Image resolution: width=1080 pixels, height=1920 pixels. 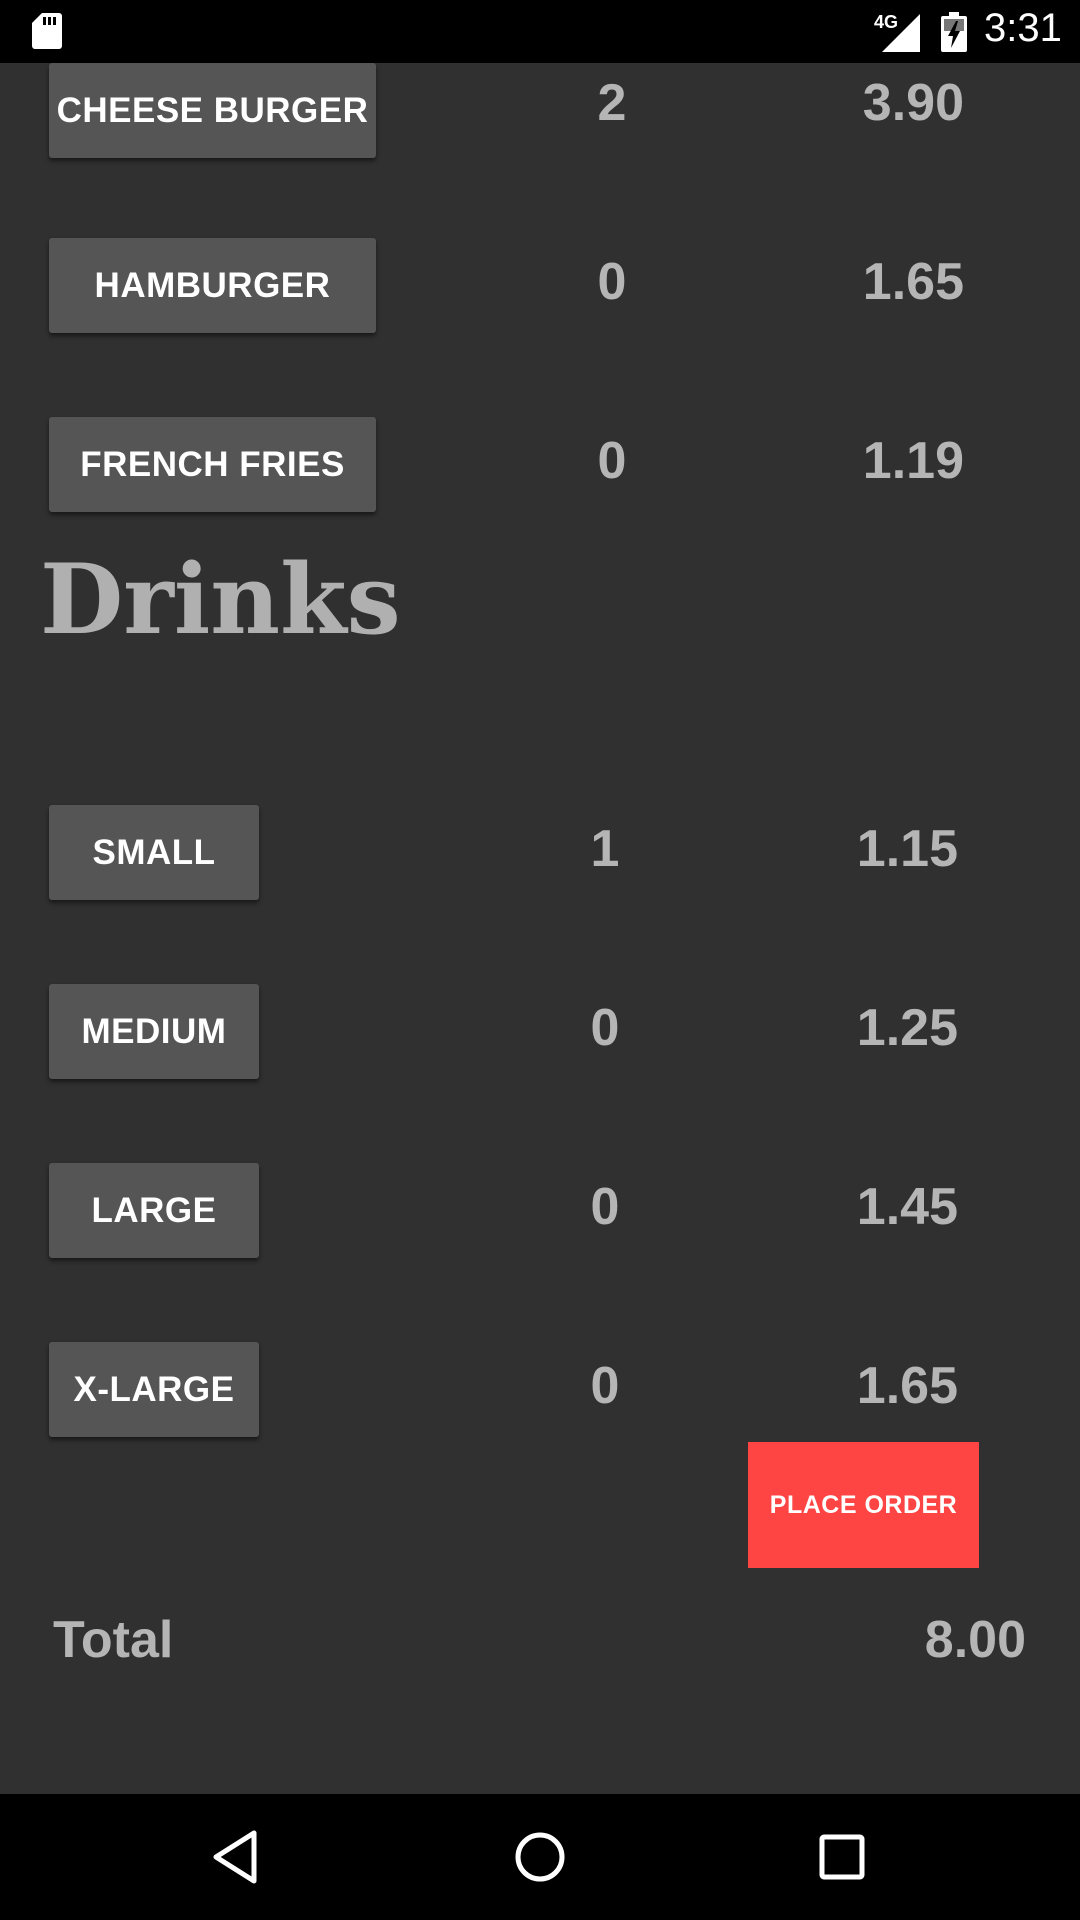 What do you see at coordinates (605, 849) in the screenshot?
I see `small-drink-qty: 1` at bounding box center [605, 849].